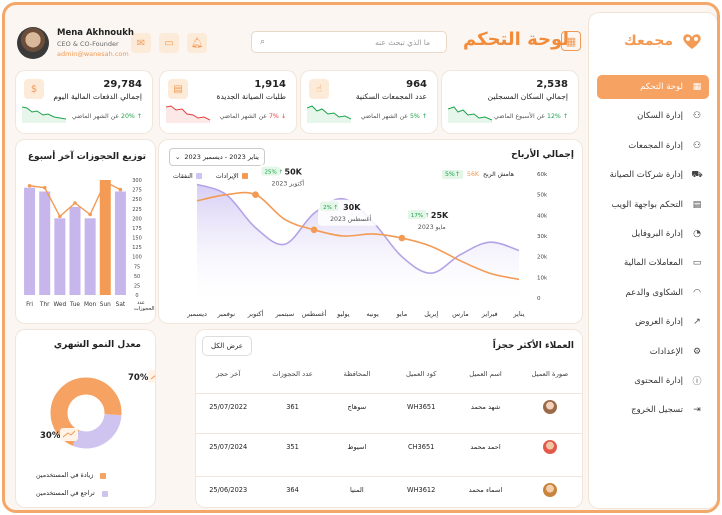 The height and width of the screenshot is (515, 722). What do you see at coordinates (255, 313) in the screenshot?
I see `x-tick-label: أكتوبر` at bounding box center [255, 313].